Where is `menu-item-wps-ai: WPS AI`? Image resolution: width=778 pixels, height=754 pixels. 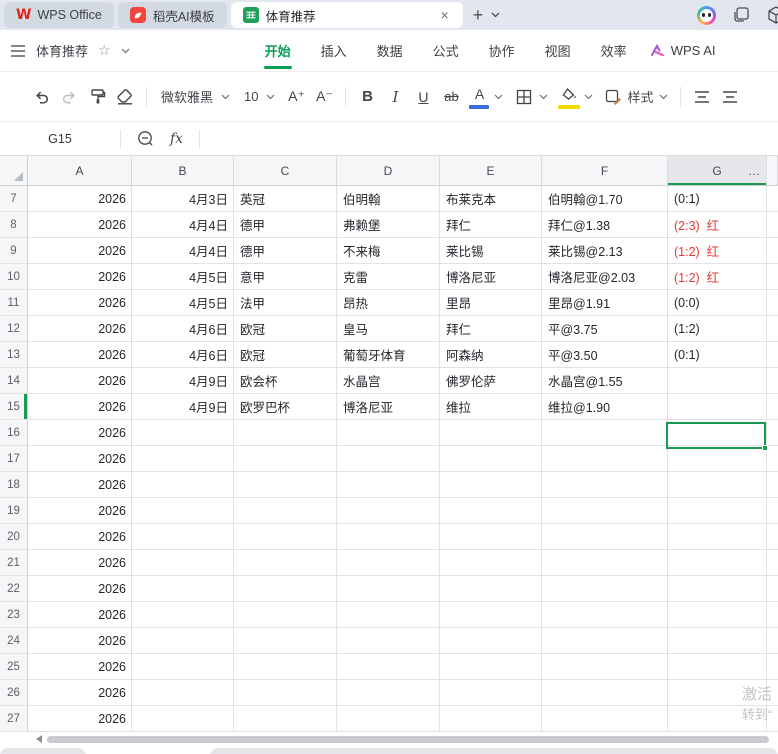 menu-item-wps-ai: WPS AI is located at coordinates (678, 50).